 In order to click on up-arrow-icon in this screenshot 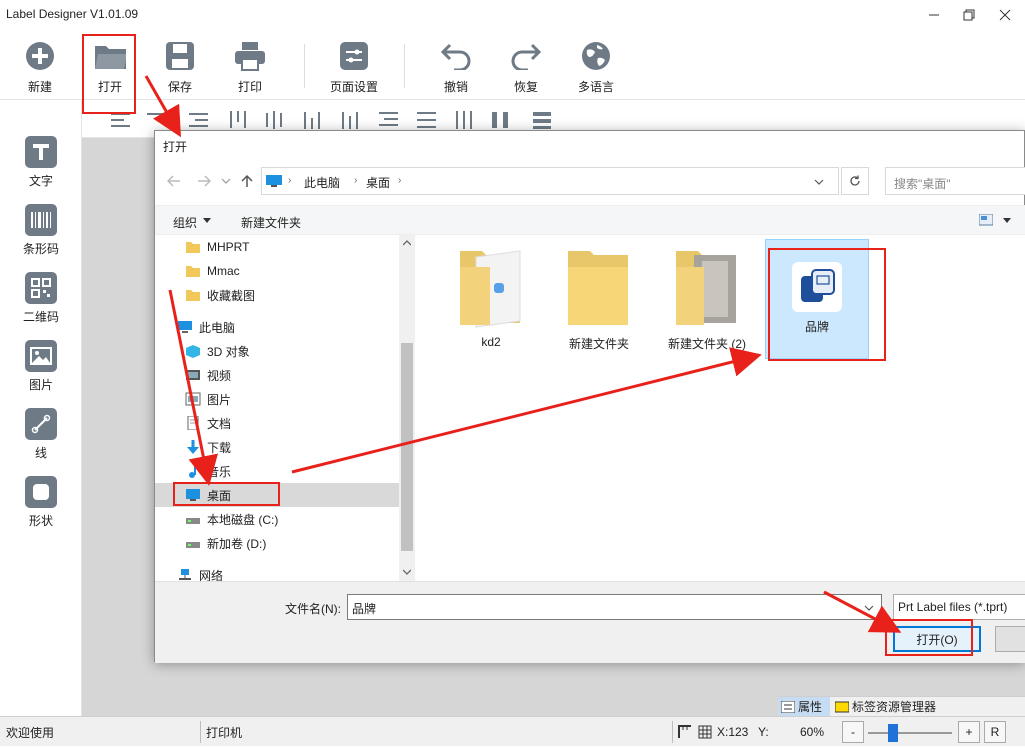, I will do `click(247, 181)`.